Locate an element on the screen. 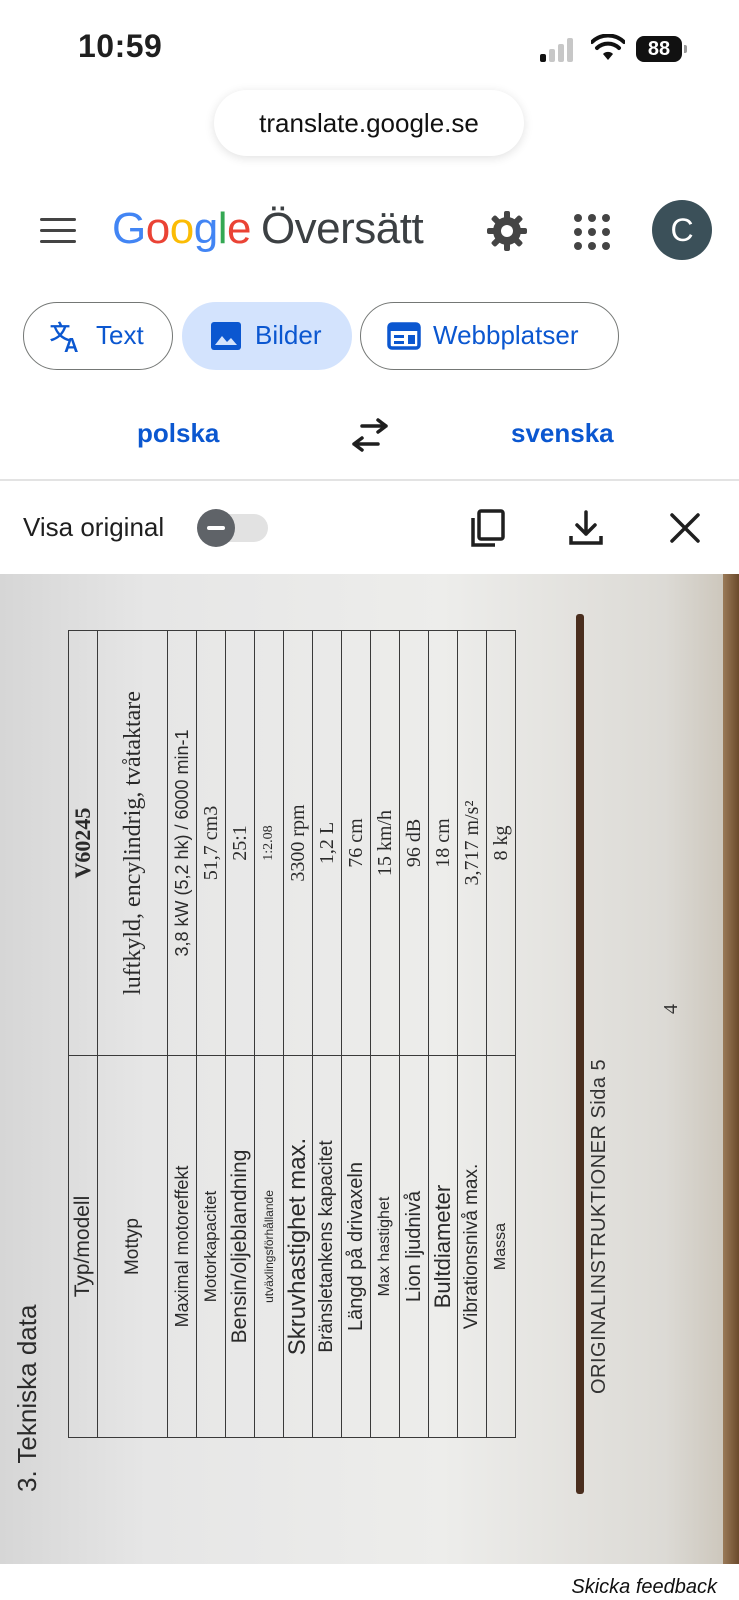 The image size is (739, 1600). show-original-toggle is located at coordinates (232, 528).